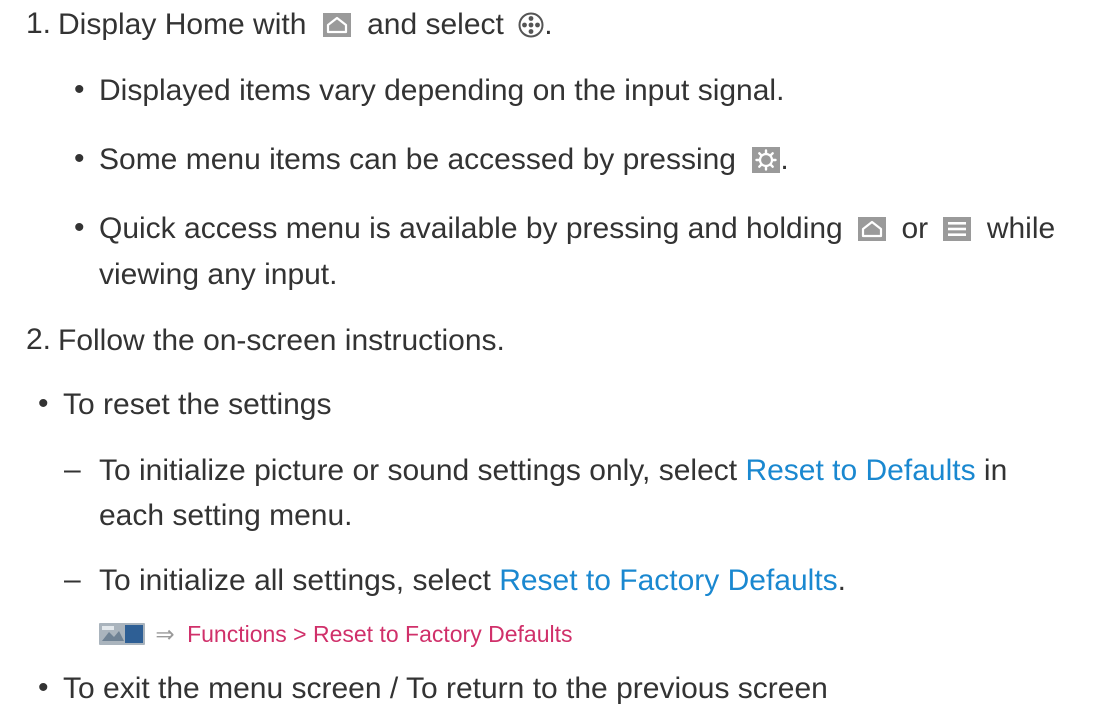 This screenshot has width=1110, height=707. I want to click on menu-path-text: Functions > Reset to Factory Defaults, so click(379, 634).